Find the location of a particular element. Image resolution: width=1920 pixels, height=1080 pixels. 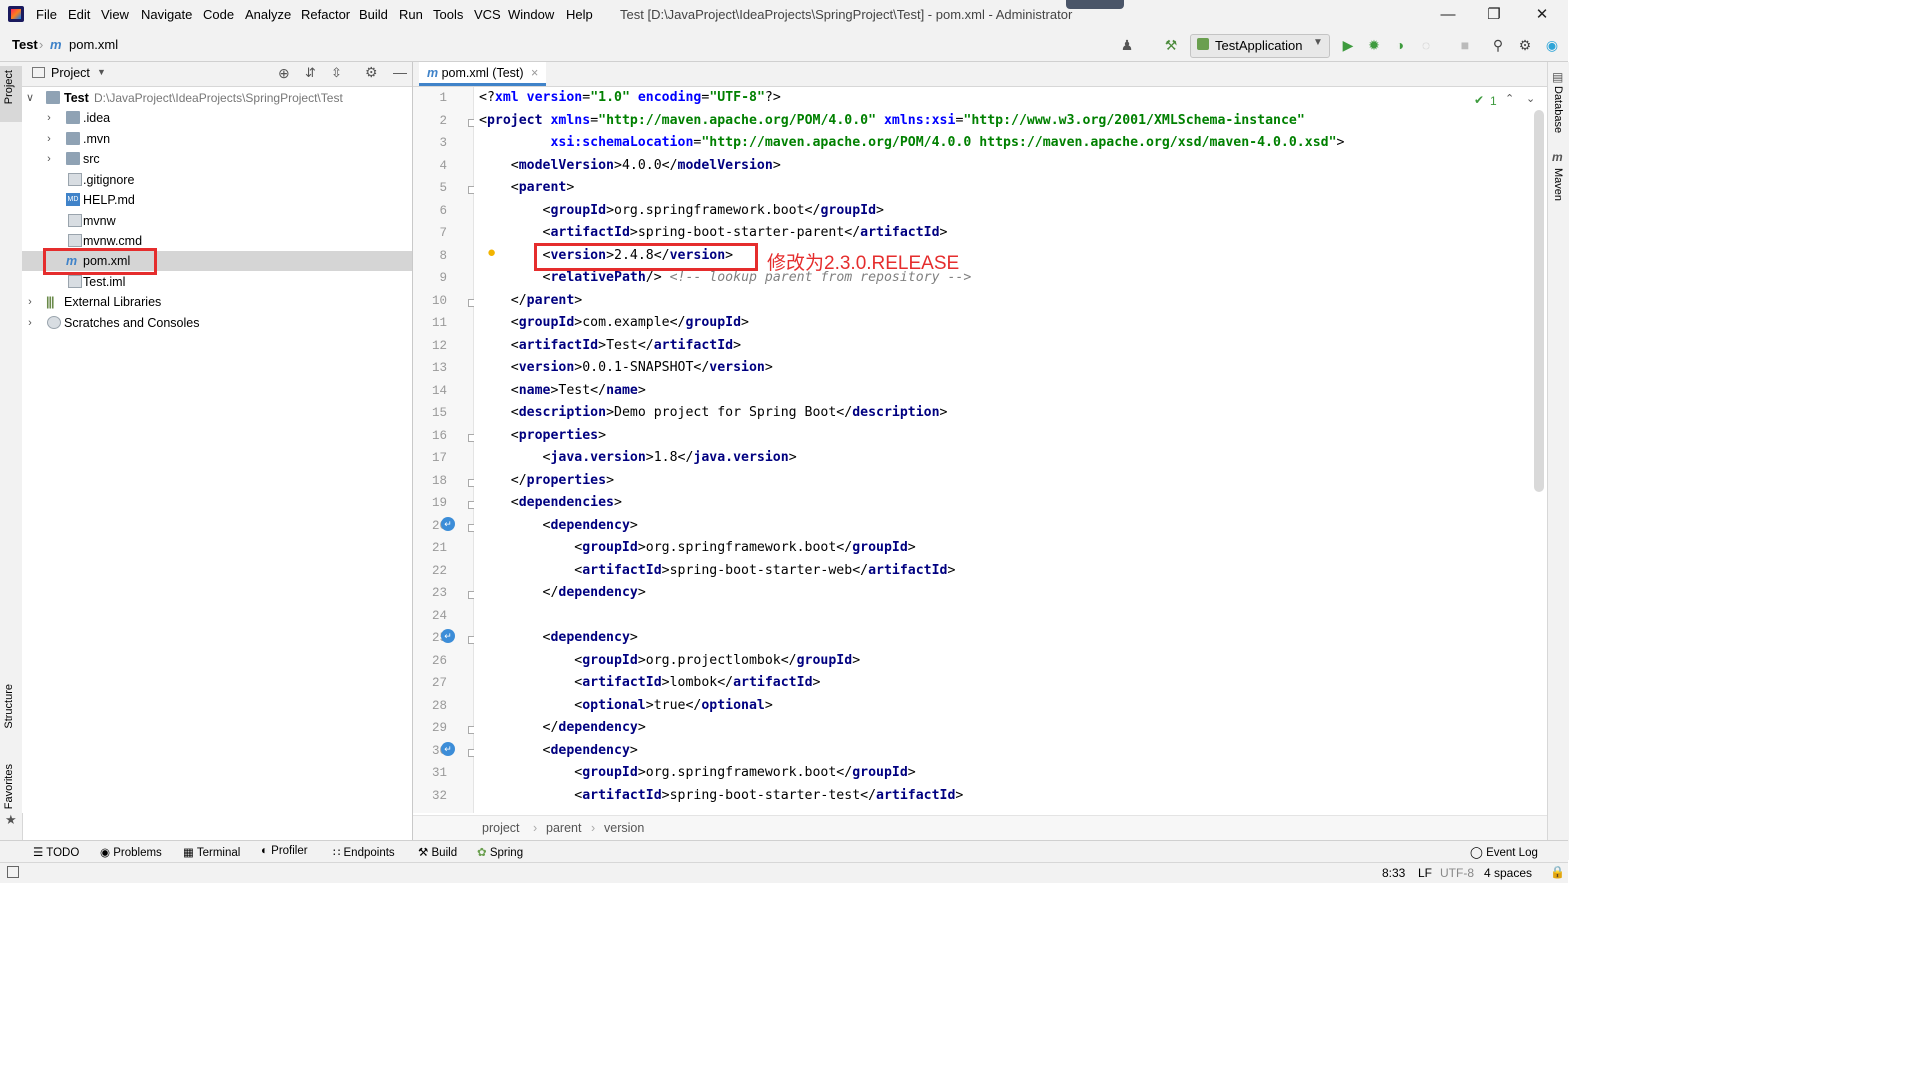

tree-label: src is located at coordinates (91, 159).